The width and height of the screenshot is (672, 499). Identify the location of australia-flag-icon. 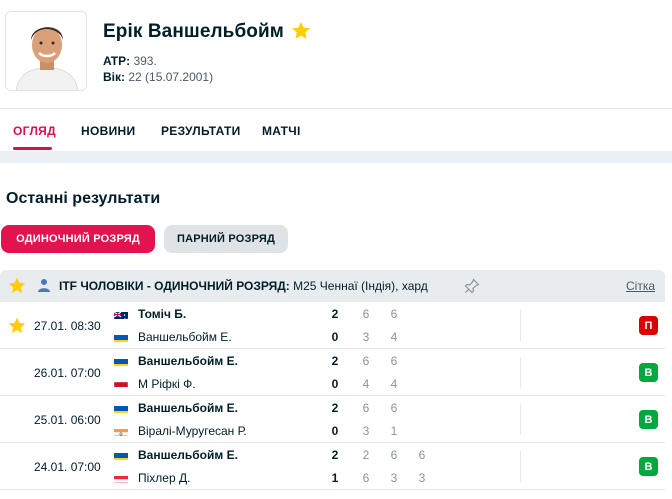
(121, 314).